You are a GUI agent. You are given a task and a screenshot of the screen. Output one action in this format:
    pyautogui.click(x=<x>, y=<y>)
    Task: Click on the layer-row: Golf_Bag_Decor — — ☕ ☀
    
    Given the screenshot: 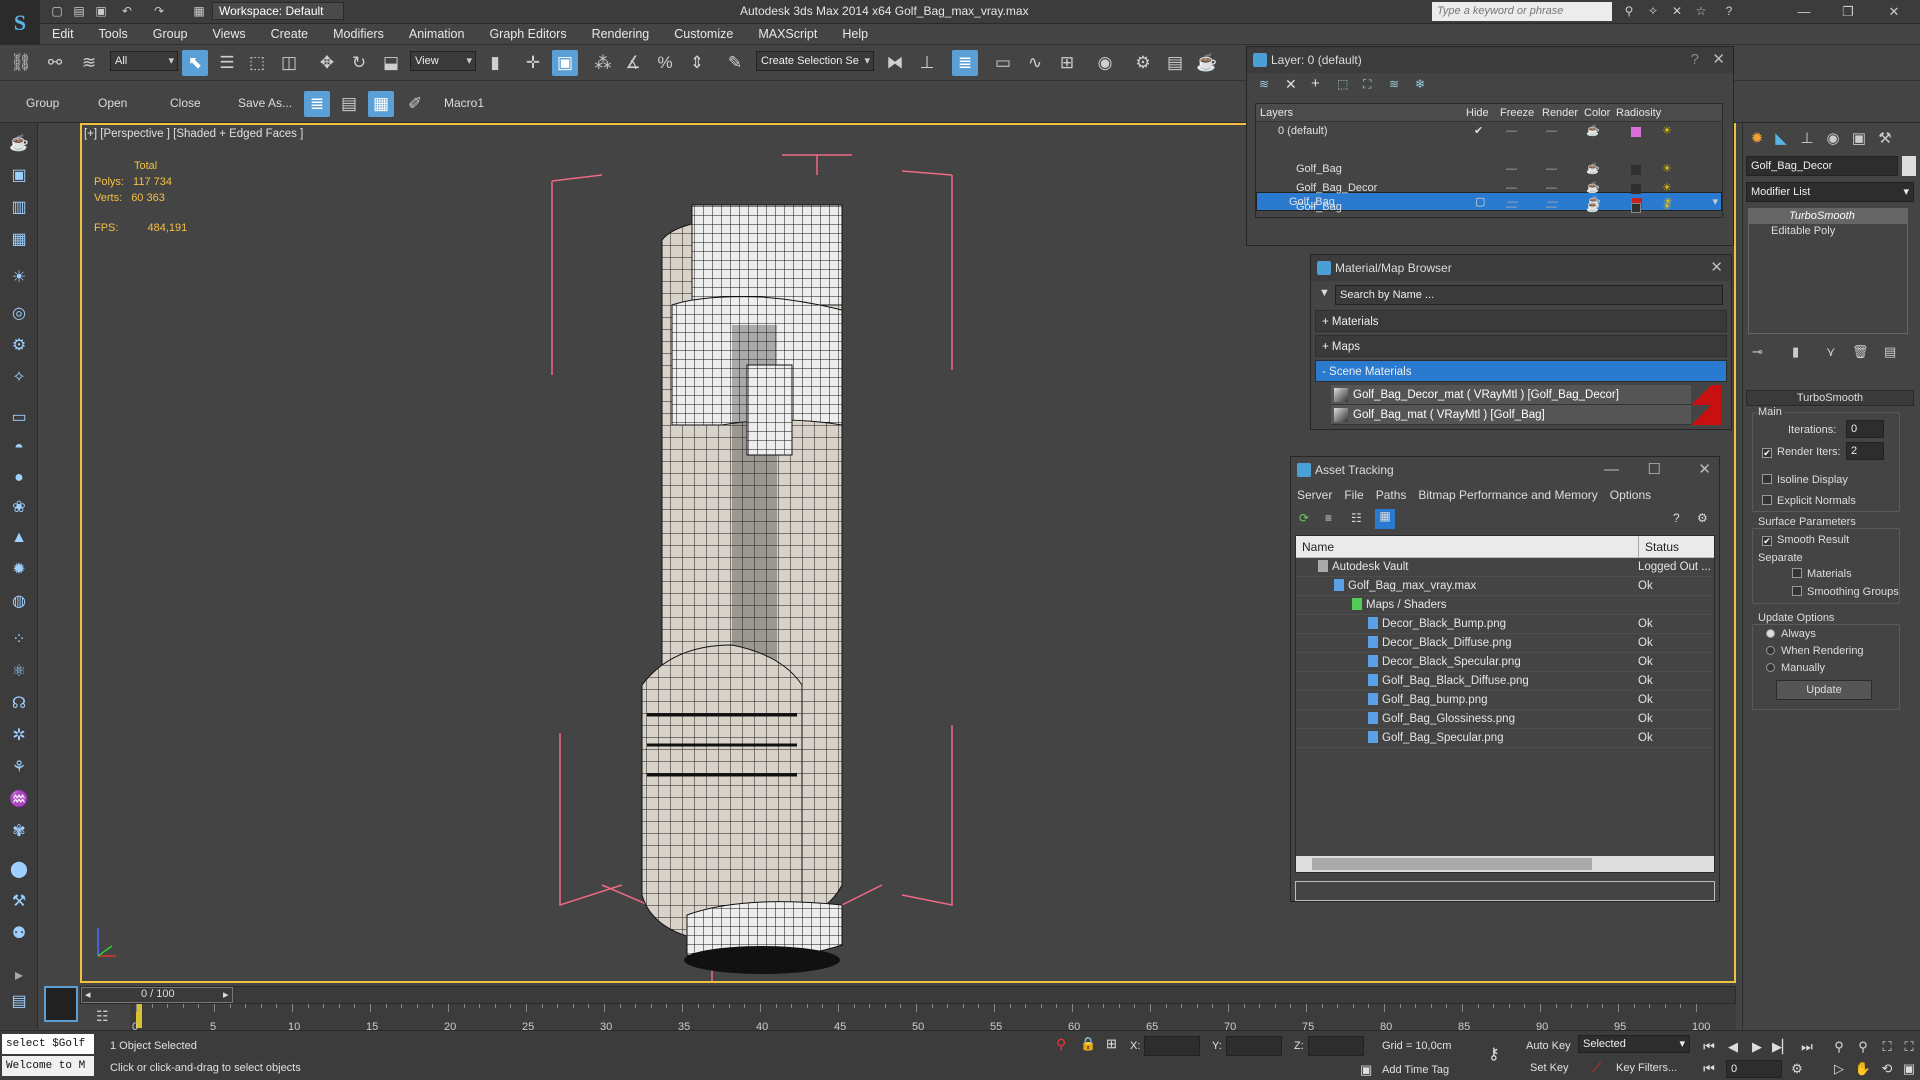 What is the action you would take?
    pyautogui.click(x=1489, y=188)
    